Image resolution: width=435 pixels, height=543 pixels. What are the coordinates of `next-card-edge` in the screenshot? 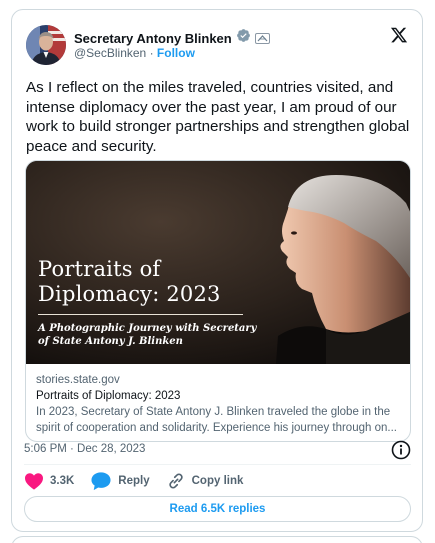 It's located at (217, 539).